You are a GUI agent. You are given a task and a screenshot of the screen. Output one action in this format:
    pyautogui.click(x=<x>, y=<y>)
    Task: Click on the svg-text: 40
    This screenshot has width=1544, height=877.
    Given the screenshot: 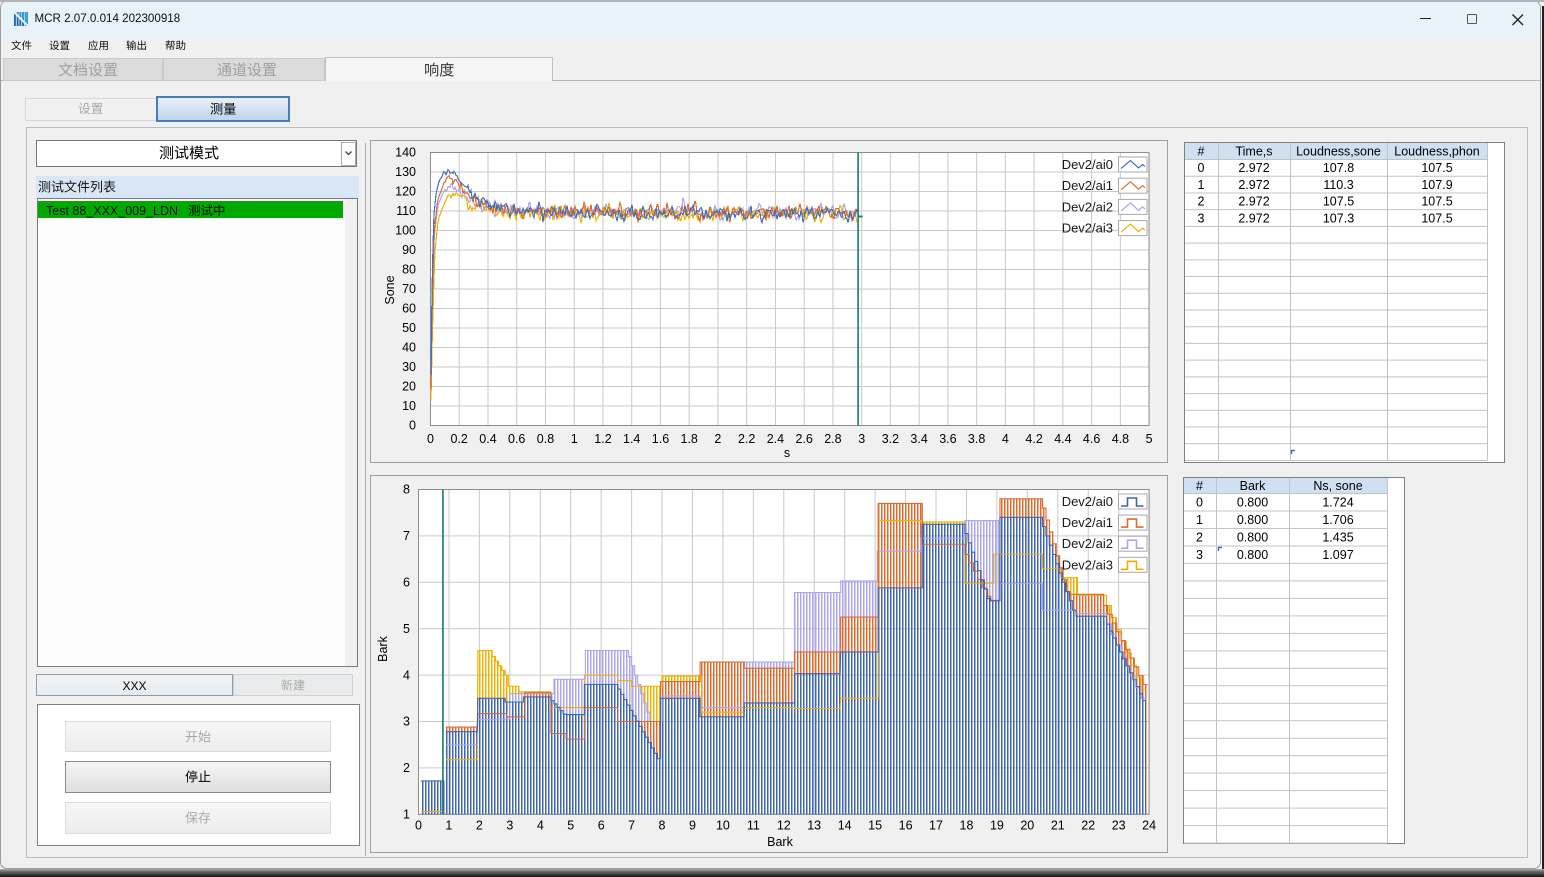 What is the action you would take?
    pyautogui.click(x=409, y=348)
    